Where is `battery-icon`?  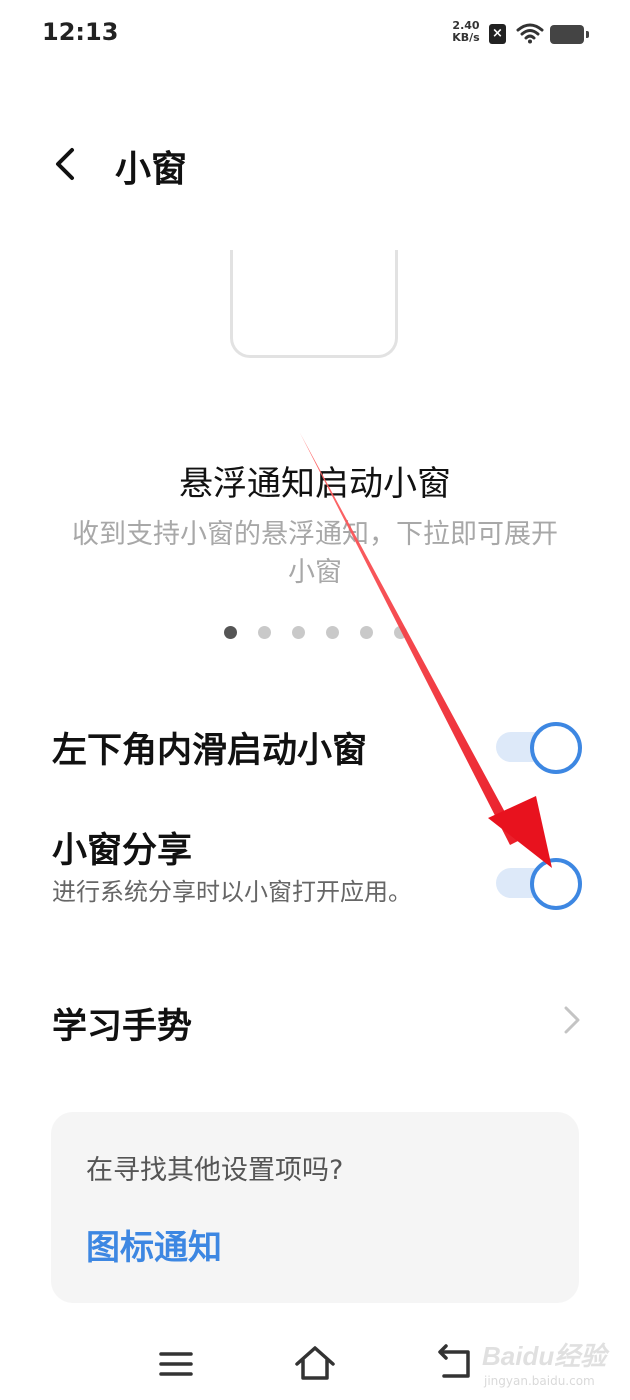 battery-icon is located at coordinates (569, 34).